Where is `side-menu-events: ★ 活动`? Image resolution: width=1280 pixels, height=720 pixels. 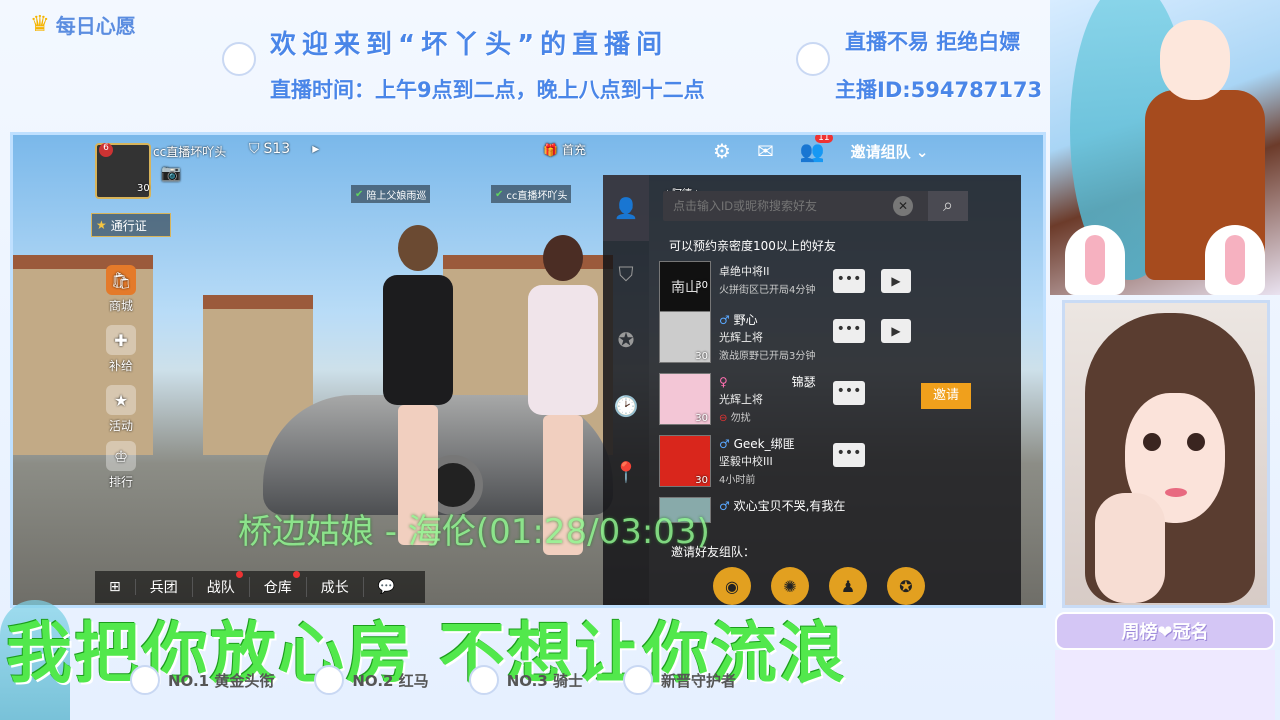 side-menu-events: ★ 活动 is located at coordinates (121, 409).